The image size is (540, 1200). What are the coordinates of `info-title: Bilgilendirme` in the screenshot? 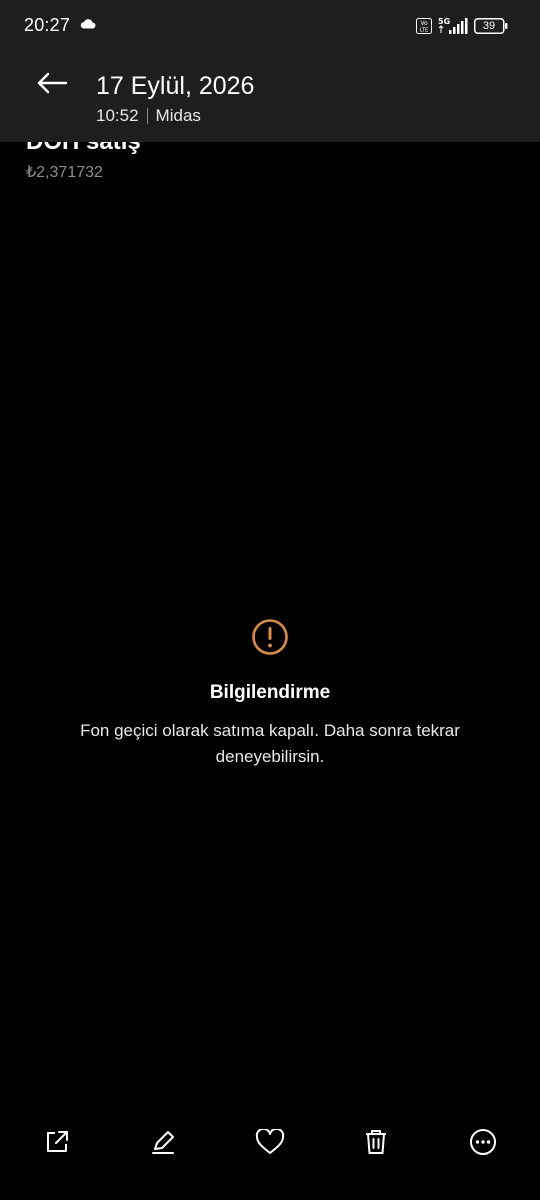 It's located at (270, 692).